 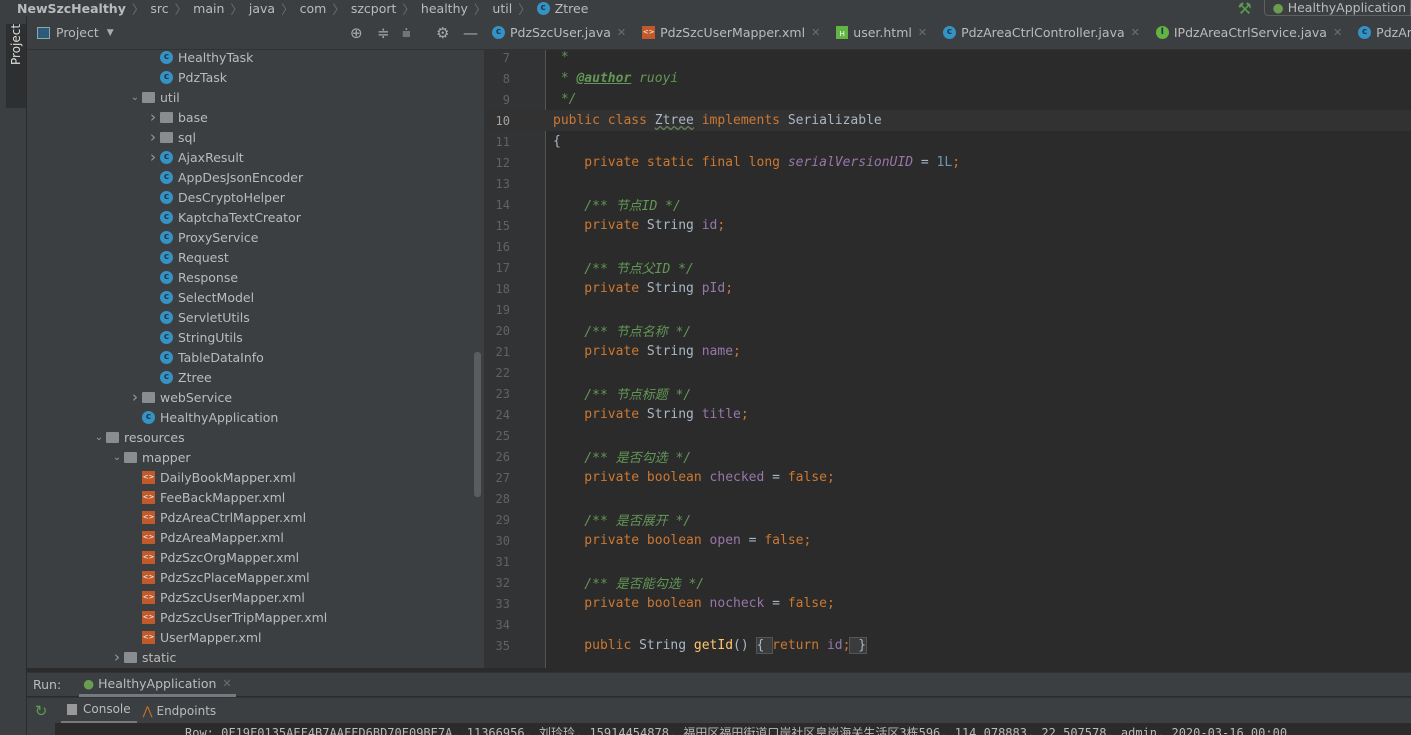 What do you see at coordinates (148, 597) in the screenshot?
I see `xml-file-icon: <>` at bounding box center [148, 597].